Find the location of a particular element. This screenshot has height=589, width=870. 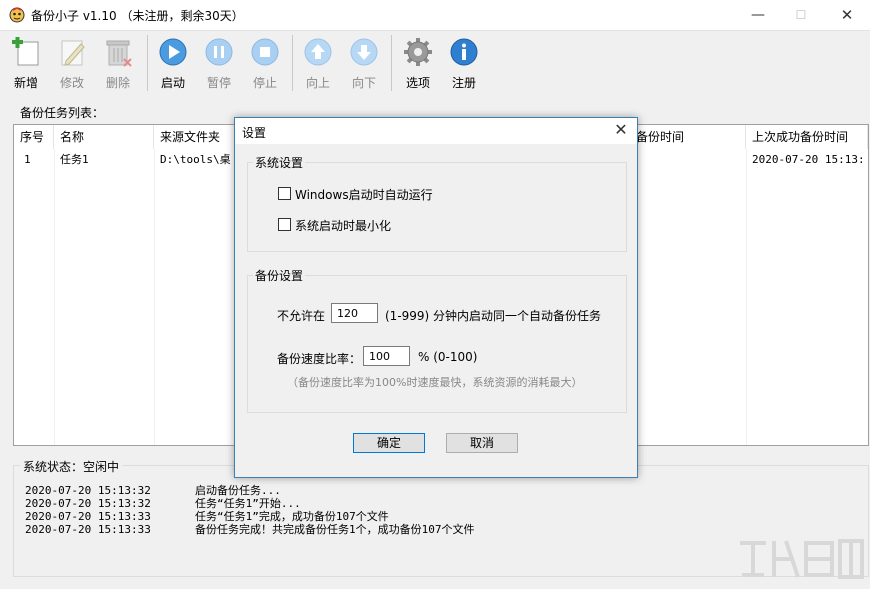

ok-button: 确定 is located at coordinates (389, 443).